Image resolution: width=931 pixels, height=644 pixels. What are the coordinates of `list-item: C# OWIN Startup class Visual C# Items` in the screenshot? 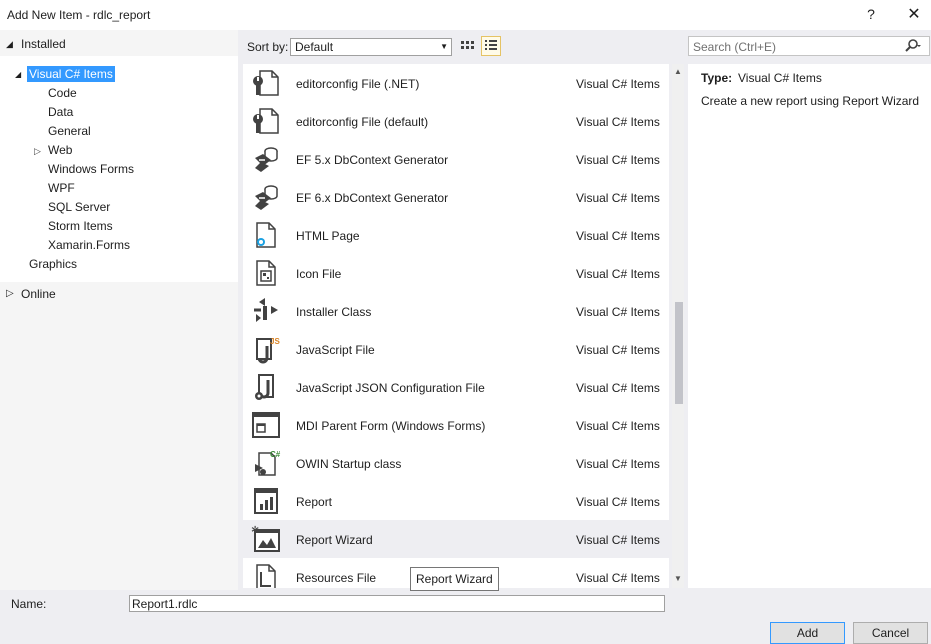 It's located at (456, 463).